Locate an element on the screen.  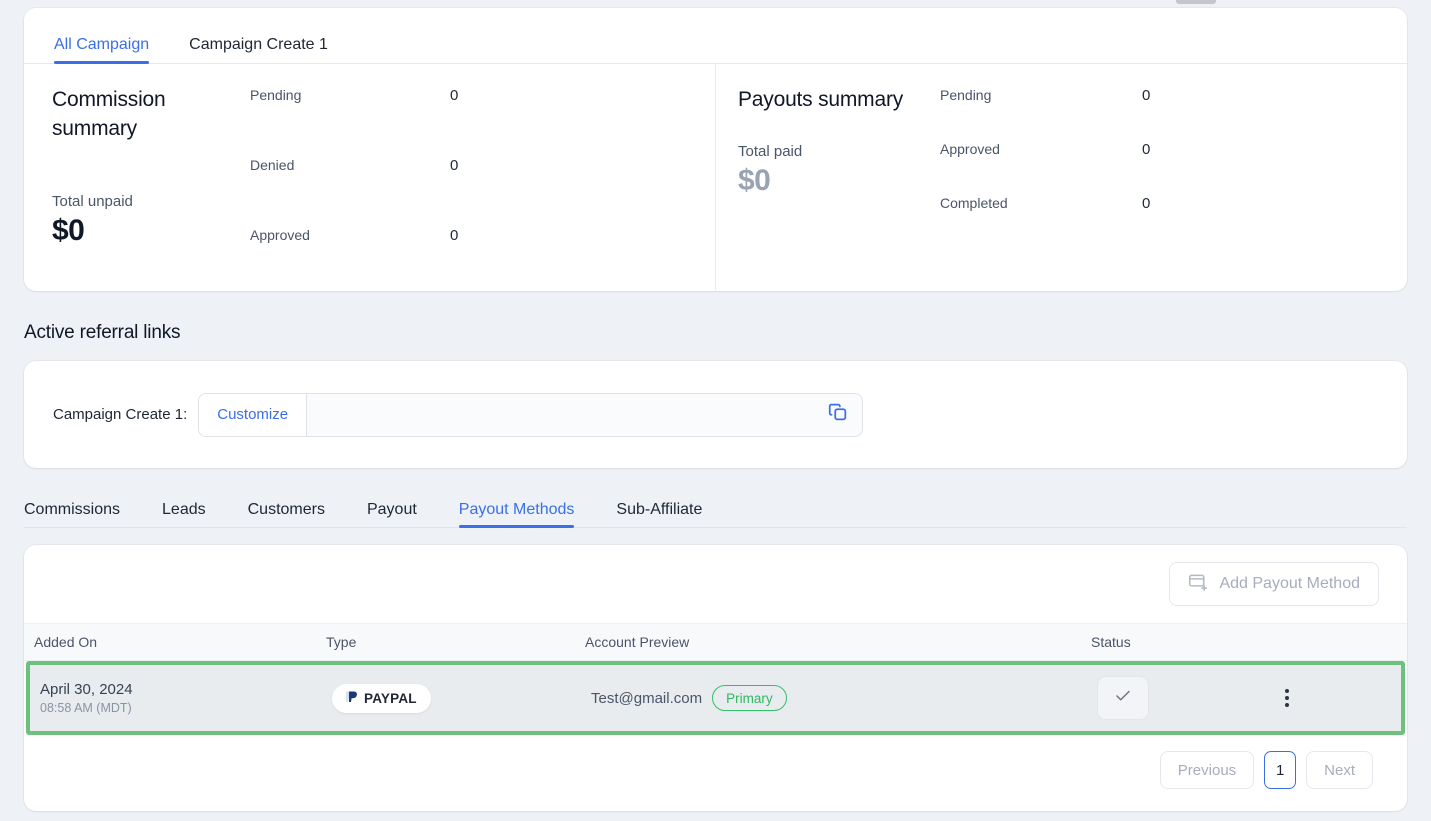
copy-link-button is located at coordinates (838, 415).